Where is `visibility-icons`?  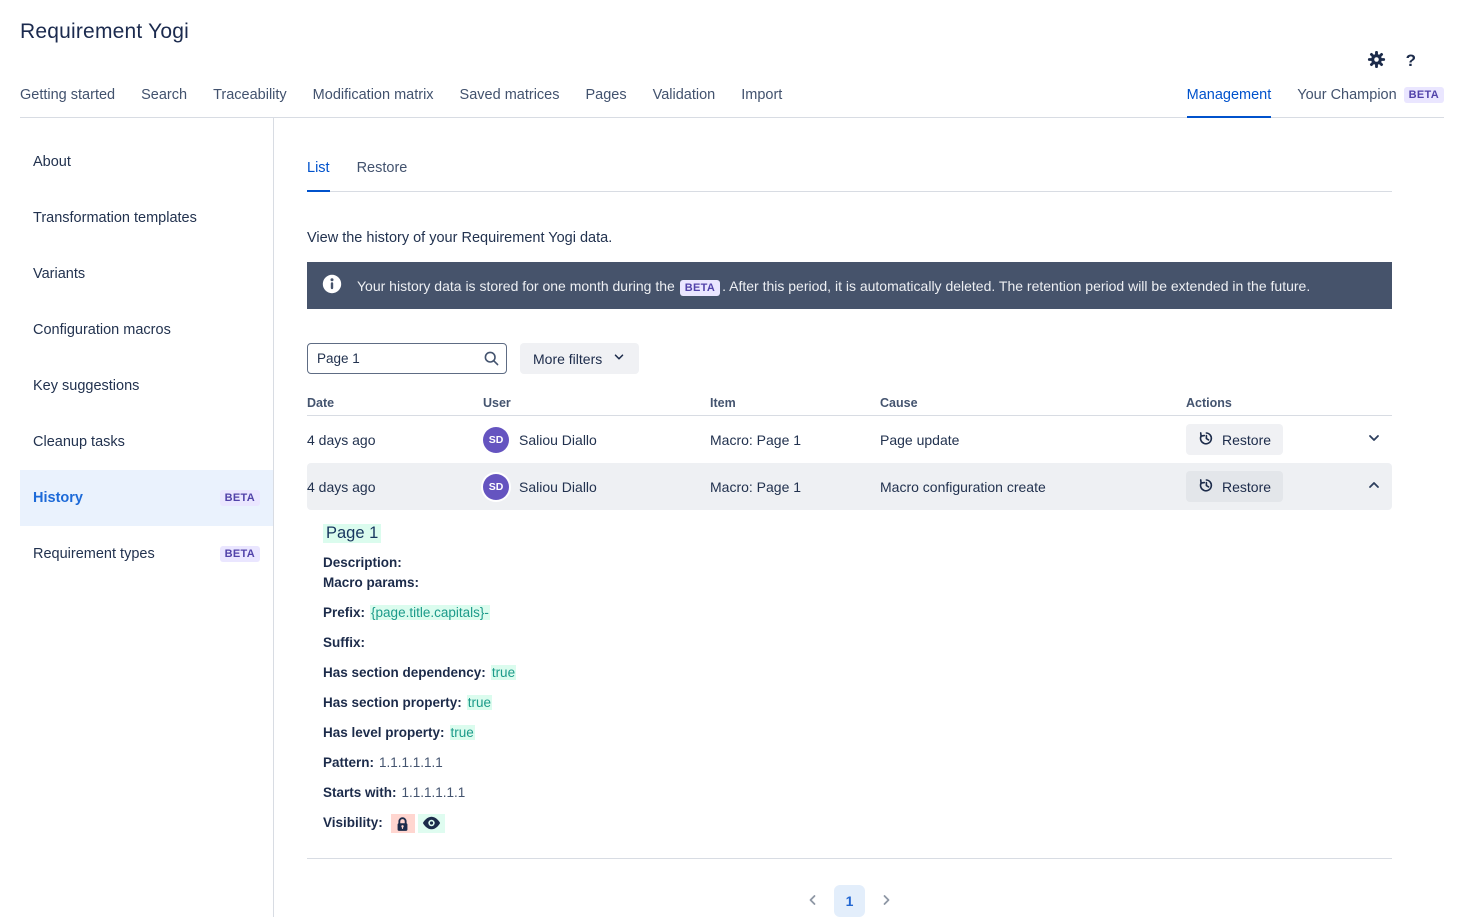
visibility-icons is located at coordinates (417, 823).